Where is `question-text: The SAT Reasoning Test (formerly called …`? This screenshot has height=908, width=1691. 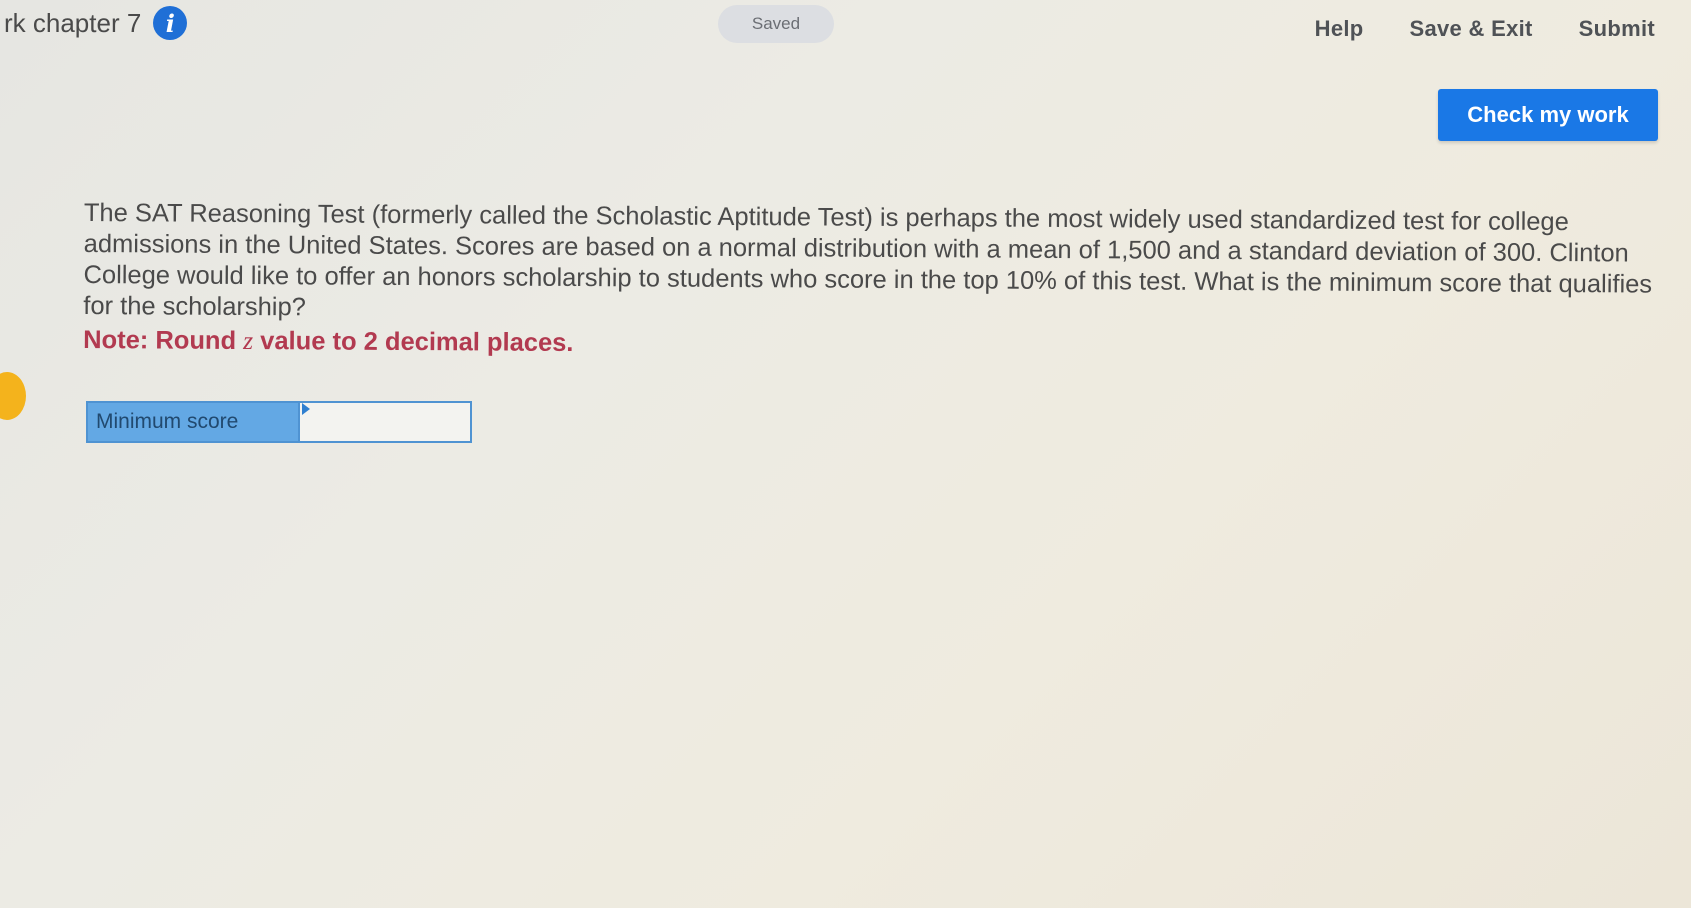 question-text: The SAT Reasoning Test (formerly called … is located at coordinates (868, 260).